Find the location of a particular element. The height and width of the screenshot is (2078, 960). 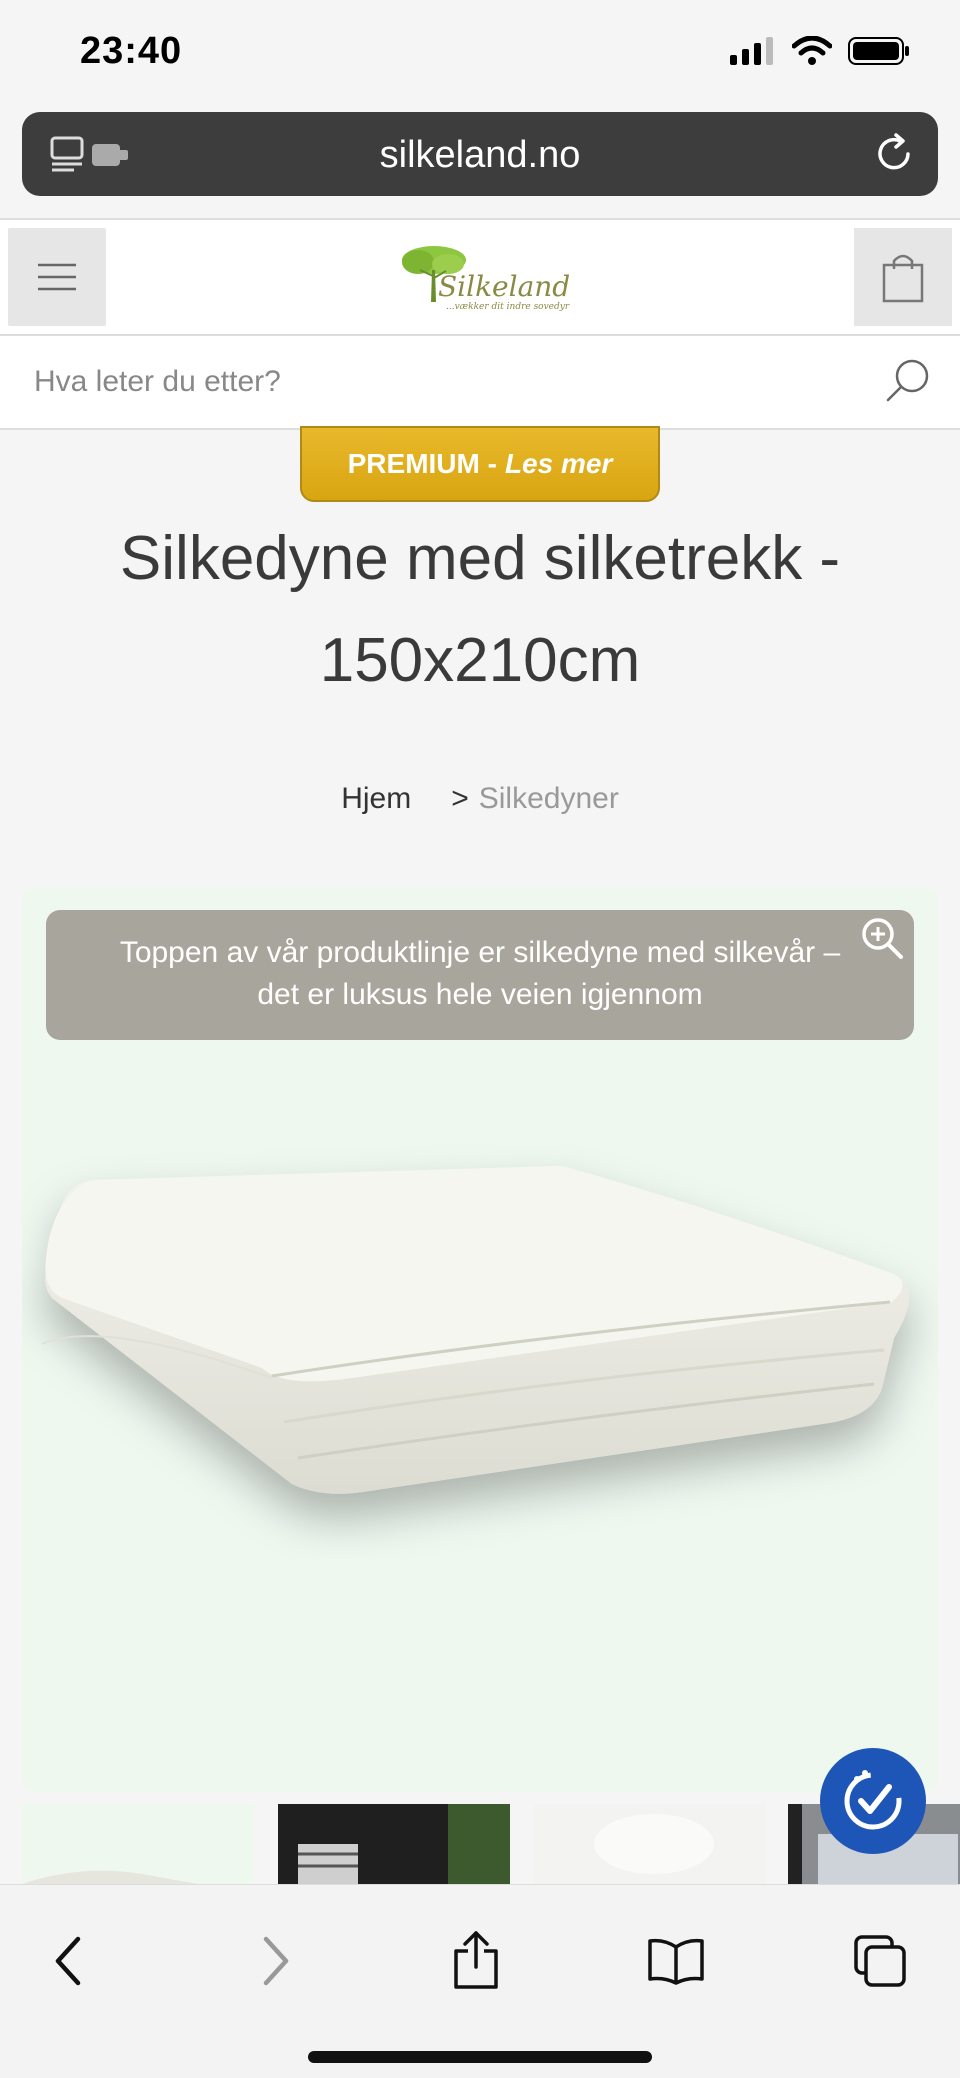

browser-toolbar is located at coordinates (480, 1981).